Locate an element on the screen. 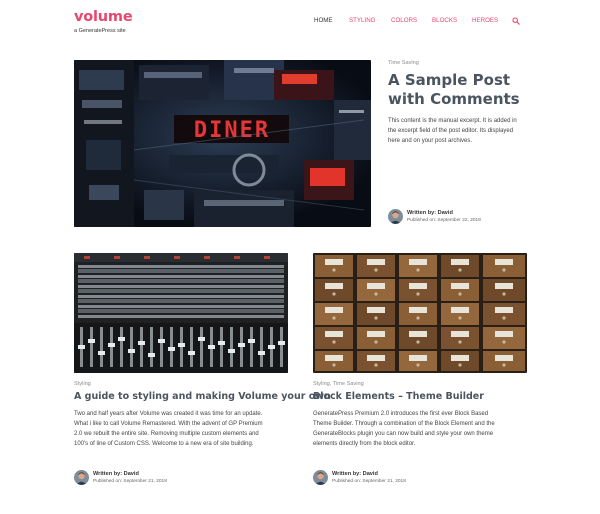  search-icon is located at coordinates (516, 21).